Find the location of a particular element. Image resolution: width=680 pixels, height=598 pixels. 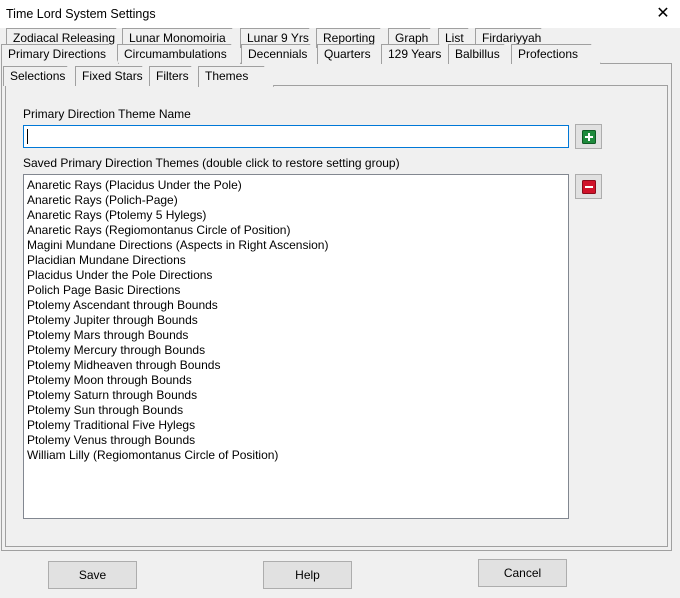

remove-theme-button is located at coordinates (588, 186).